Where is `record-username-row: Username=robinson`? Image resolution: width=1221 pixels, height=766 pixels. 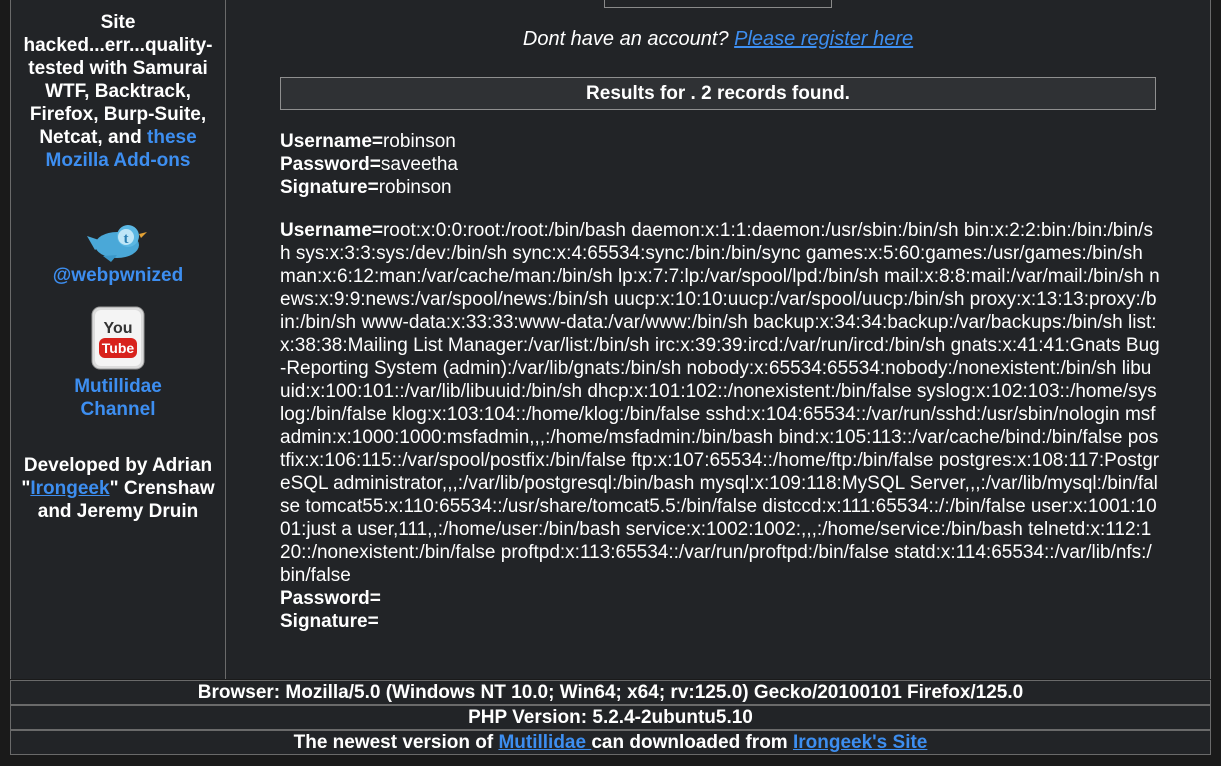
record-username-row: Username=robinson is located at coordinates (720, 141).